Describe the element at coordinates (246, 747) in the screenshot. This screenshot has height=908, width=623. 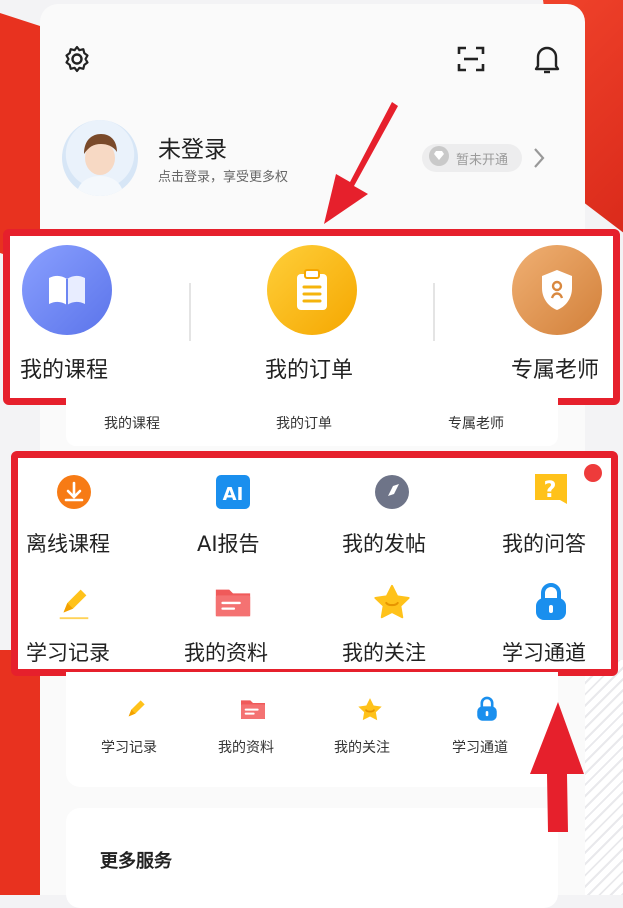
I see `my-materials-small-label: 我的资料` at that location.